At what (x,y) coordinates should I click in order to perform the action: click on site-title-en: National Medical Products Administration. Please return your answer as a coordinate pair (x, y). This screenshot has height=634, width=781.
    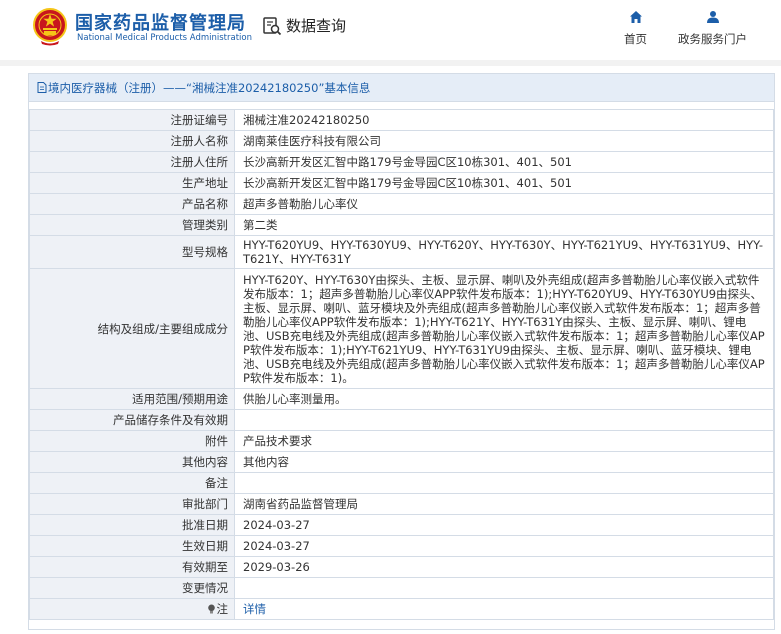
    Looking at the image, I should click on (164, 38).